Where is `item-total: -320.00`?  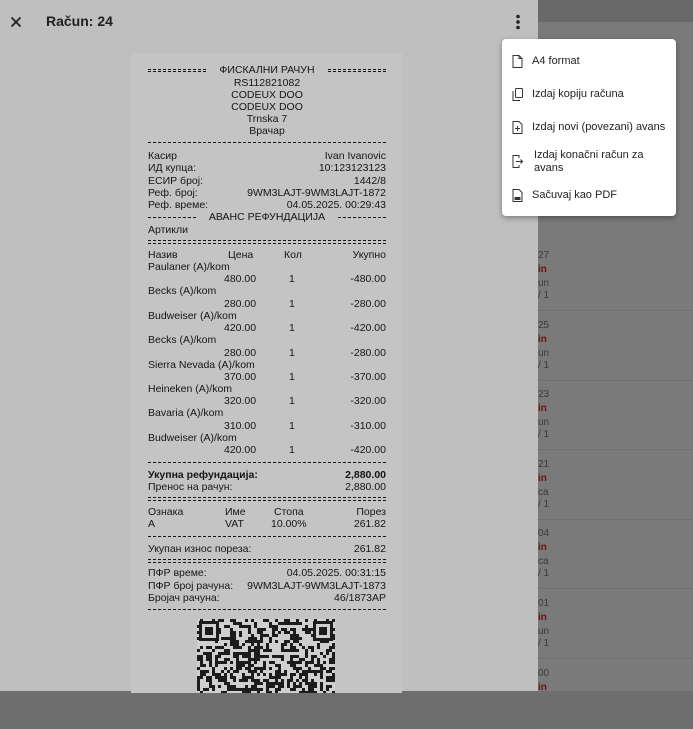
item-total: -320.00 is located at coordinates (368, 401).